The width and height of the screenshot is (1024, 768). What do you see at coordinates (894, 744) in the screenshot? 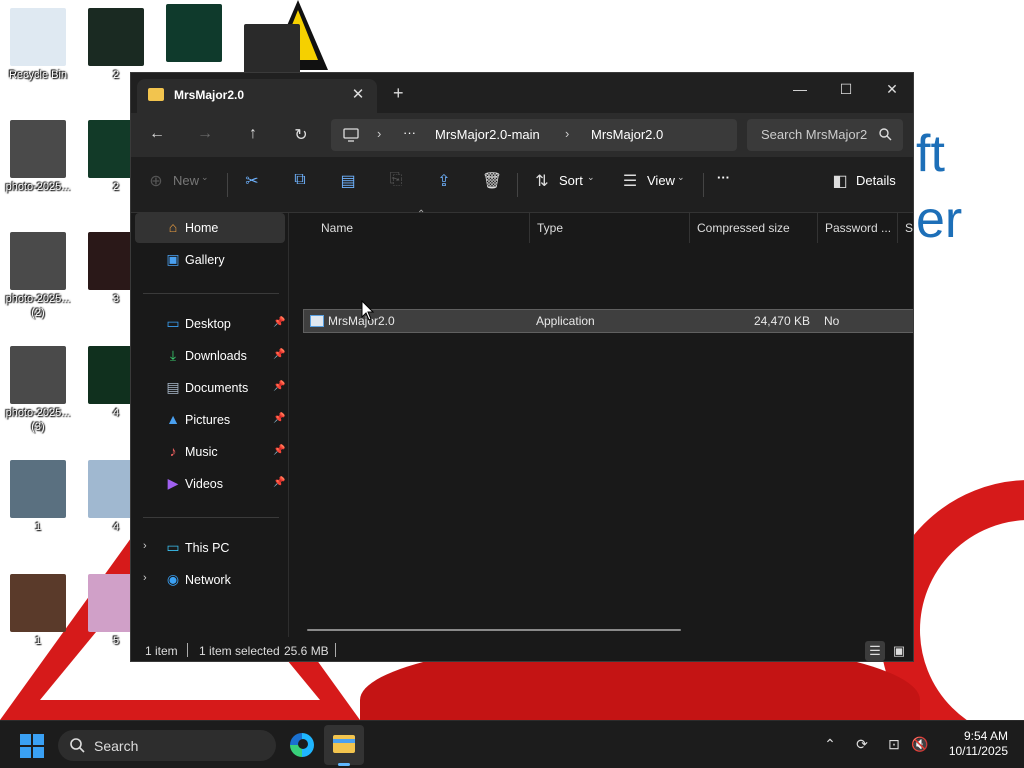
I see `network-tray-icon: ⊡` at bounding box center [894, 744].